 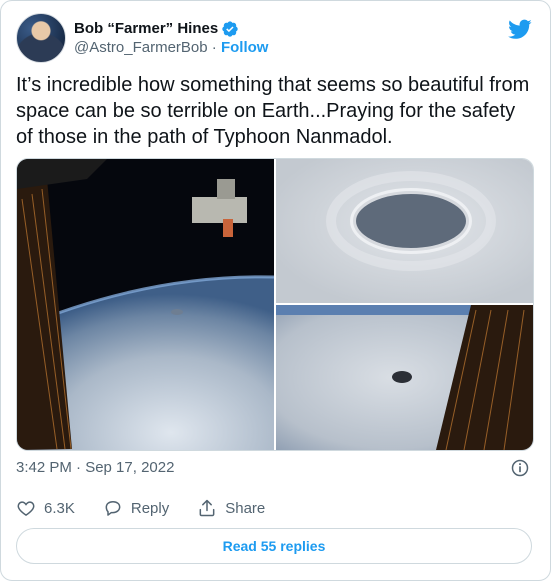 I want to click on share-button: Share, so click(x=231, y=508).